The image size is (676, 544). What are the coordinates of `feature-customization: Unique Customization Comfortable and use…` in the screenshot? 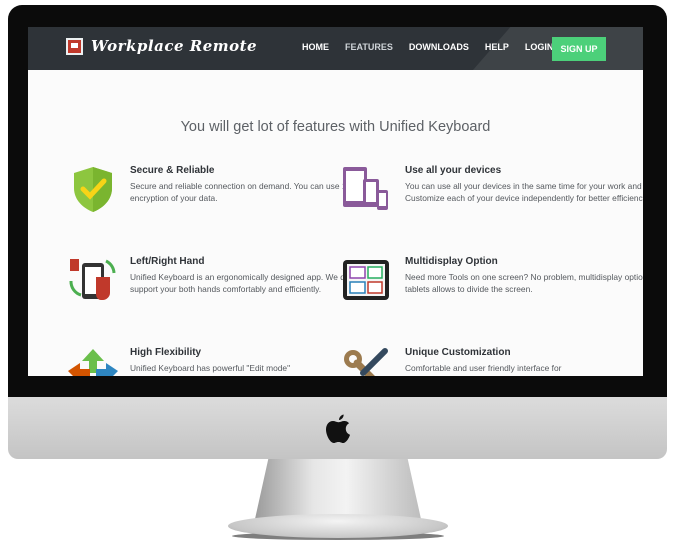 It's located at (524, 360).